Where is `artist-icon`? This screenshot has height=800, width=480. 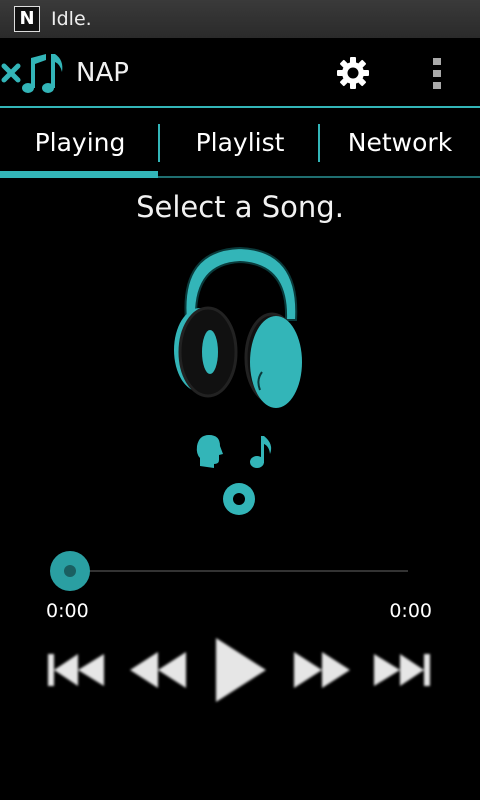 artist-icon is located at coordinates (209, 451).